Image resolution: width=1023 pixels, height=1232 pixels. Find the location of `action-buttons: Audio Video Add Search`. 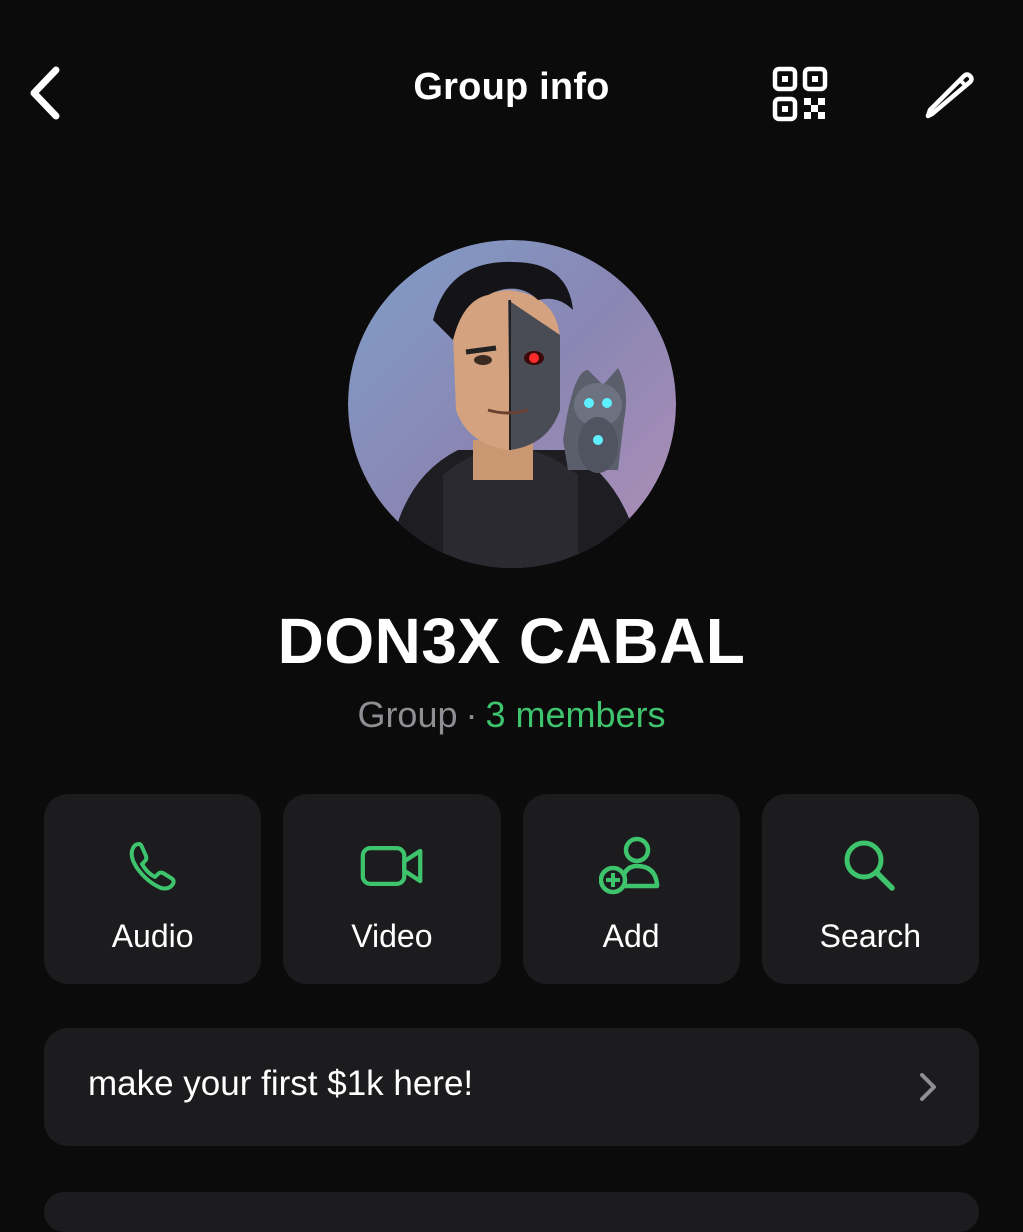

action-buttons: Audio Video Add Search is located at coordinates (511, 889).